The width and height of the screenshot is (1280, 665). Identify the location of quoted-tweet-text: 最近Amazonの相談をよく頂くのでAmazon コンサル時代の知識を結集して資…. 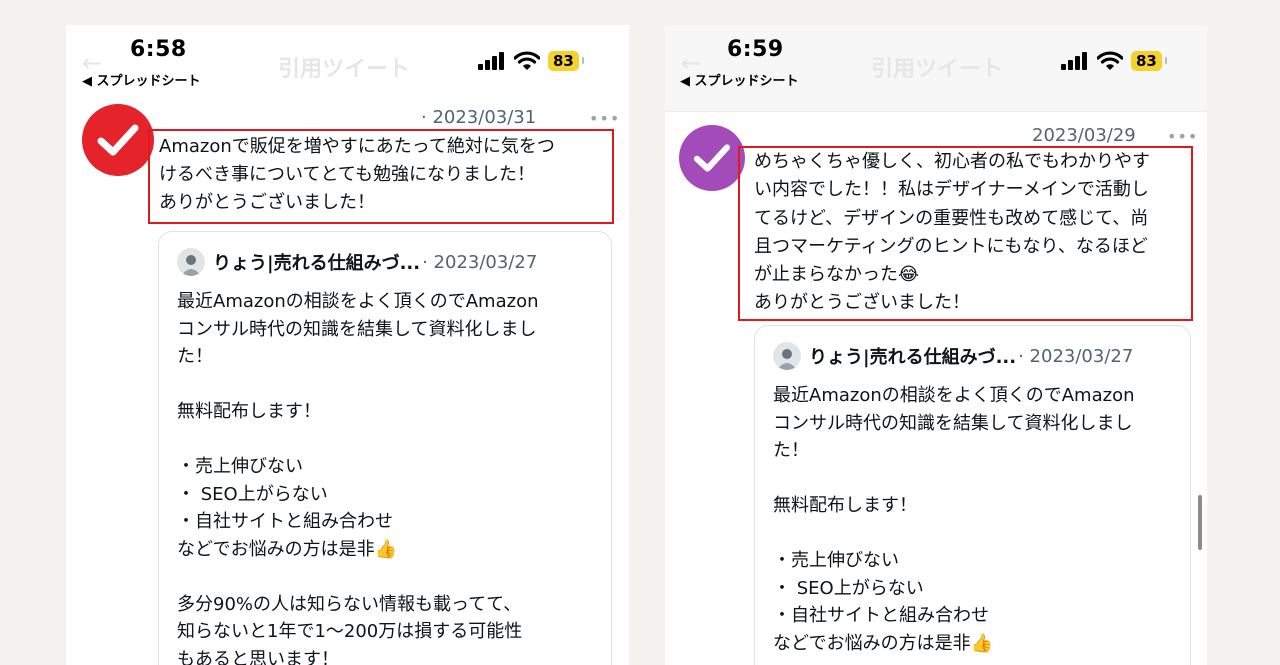
(954, 519).